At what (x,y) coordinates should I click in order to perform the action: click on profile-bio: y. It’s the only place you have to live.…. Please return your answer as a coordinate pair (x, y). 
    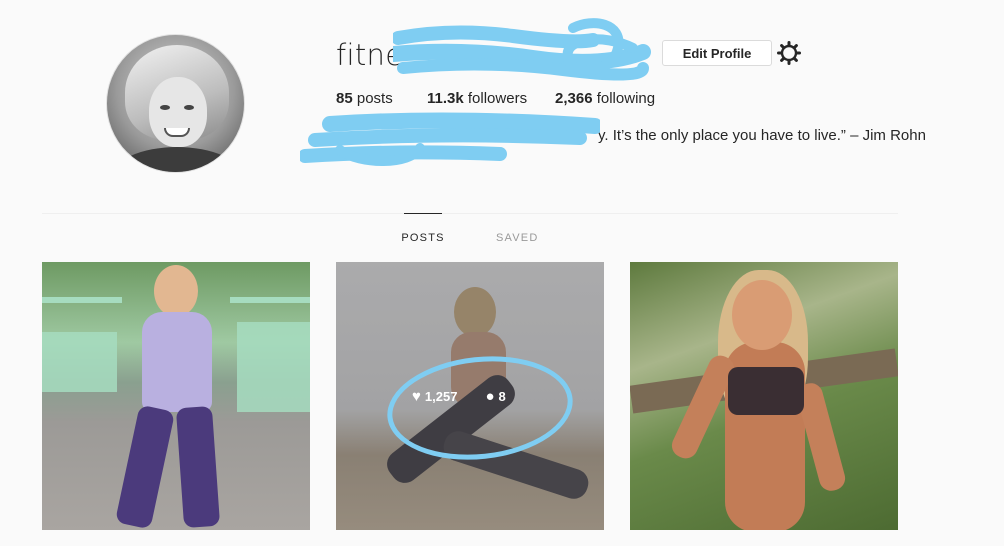
    Looking at the image, I should click on (762, 135).